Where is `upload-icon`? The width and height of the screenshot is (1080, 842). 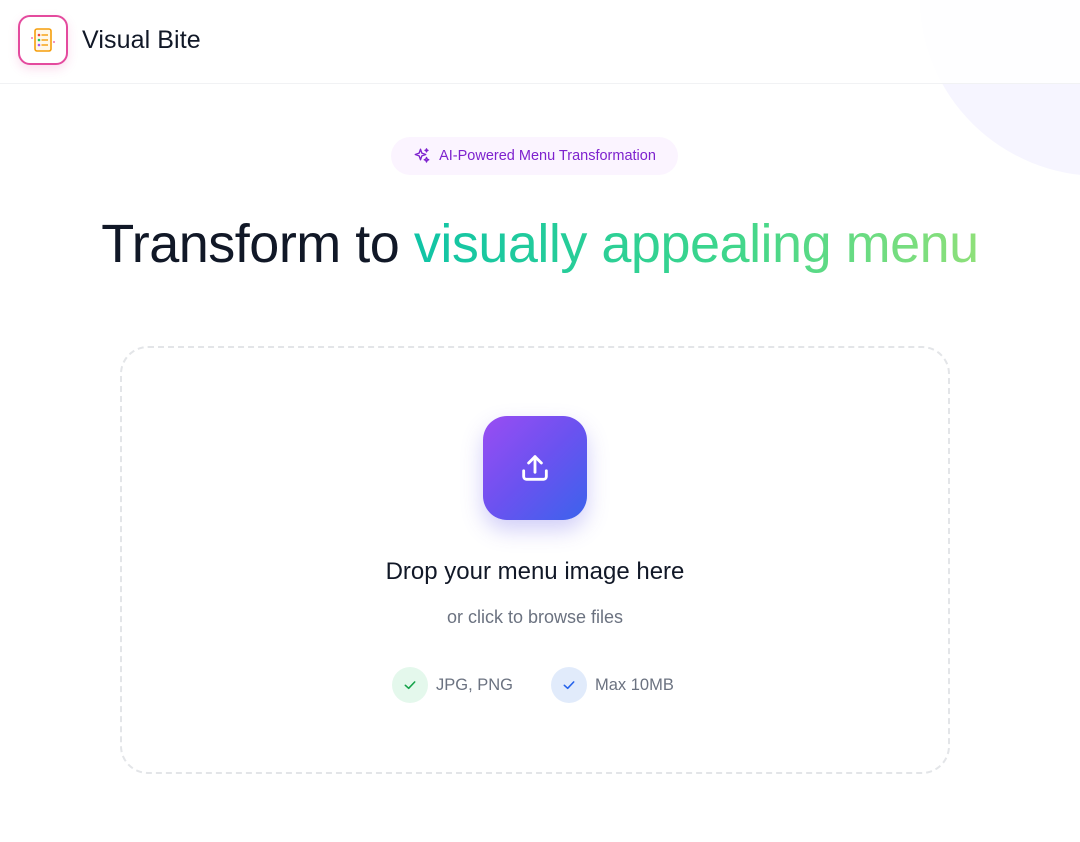
upload-icon is located at coordinates (535, 468).